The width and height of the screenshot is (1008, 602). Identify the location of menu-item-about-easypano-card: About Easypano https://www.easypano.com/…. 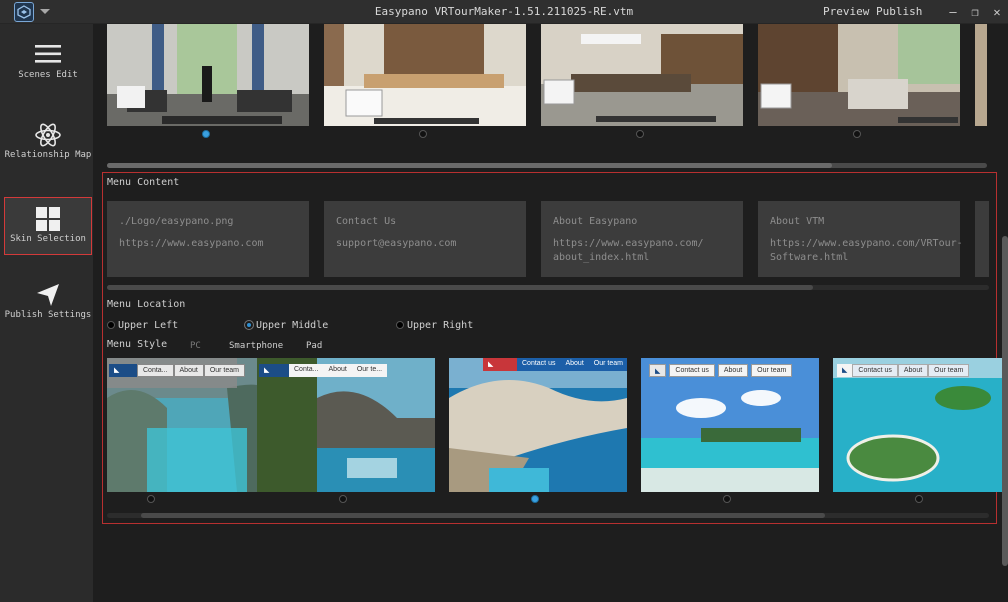
(642, 239).